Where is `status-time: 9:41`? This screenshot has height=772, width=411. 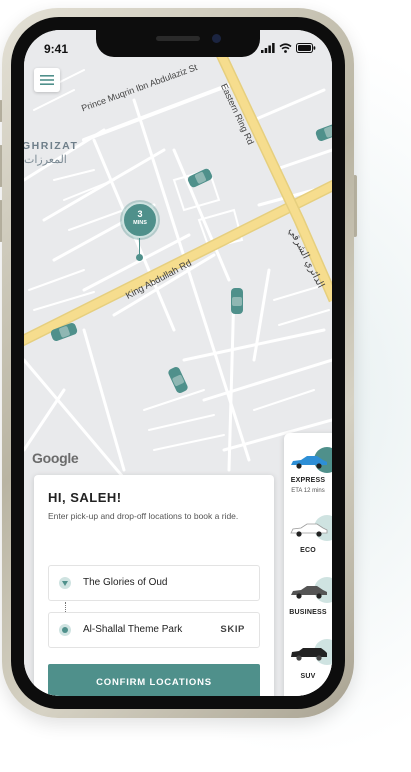 status-time: 9:41 is located at coordinates (56, 49).